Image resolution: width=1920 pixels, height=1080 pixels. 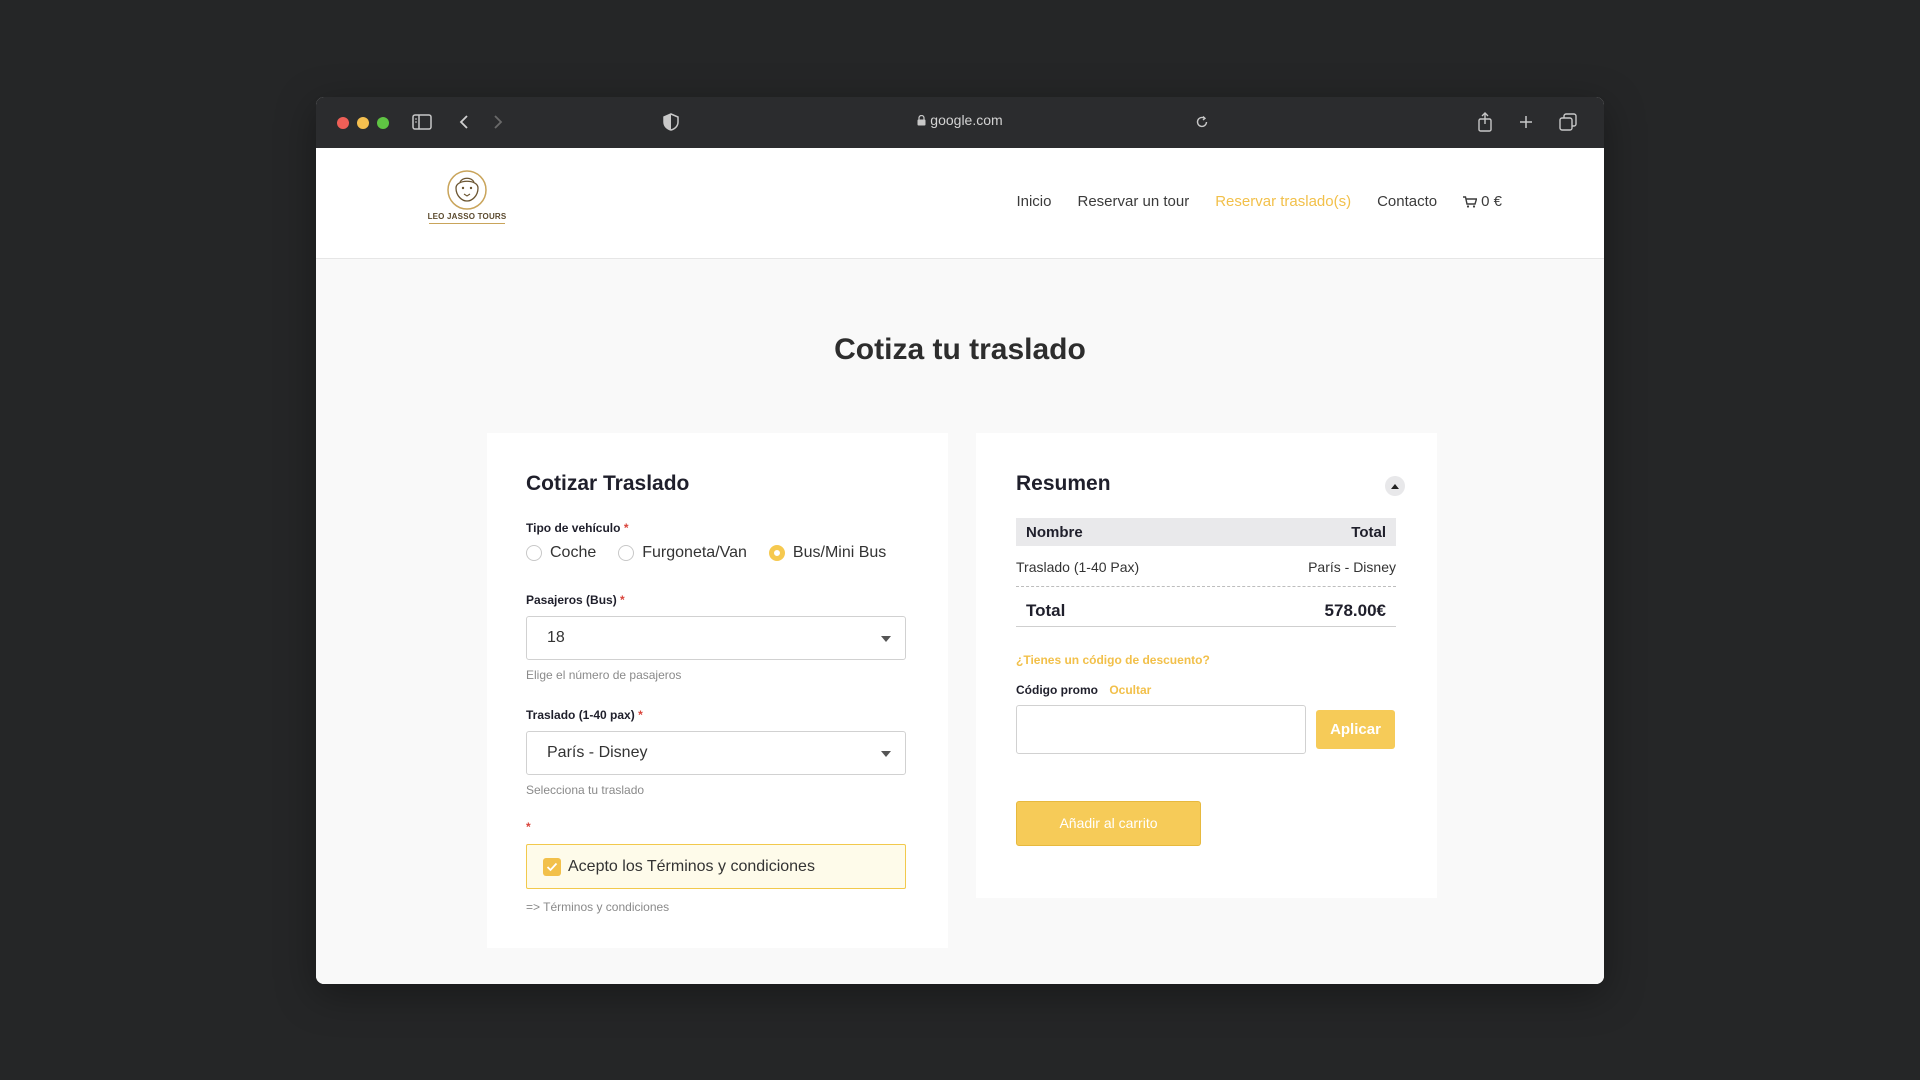 I want to click on new-tab-icon, so click(x=1526, y=122).